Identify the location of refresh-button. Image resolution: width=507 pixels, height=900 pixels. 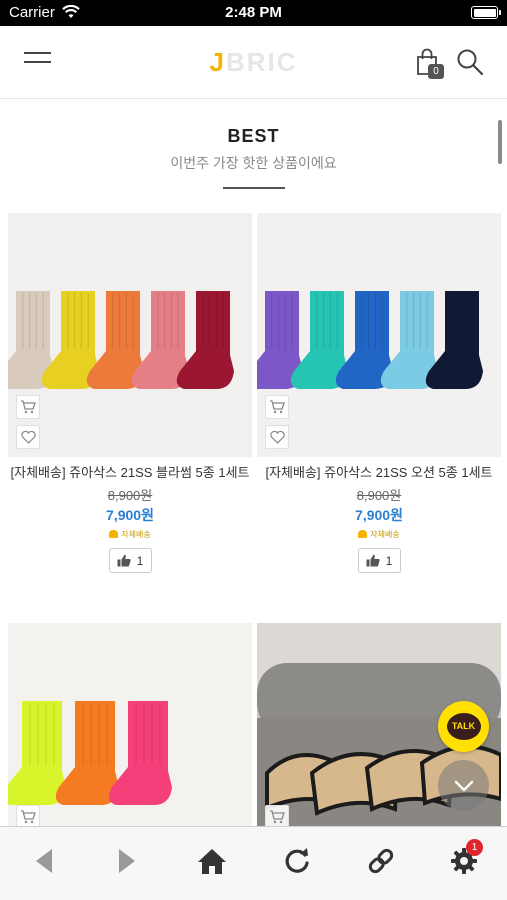
(297, 861).